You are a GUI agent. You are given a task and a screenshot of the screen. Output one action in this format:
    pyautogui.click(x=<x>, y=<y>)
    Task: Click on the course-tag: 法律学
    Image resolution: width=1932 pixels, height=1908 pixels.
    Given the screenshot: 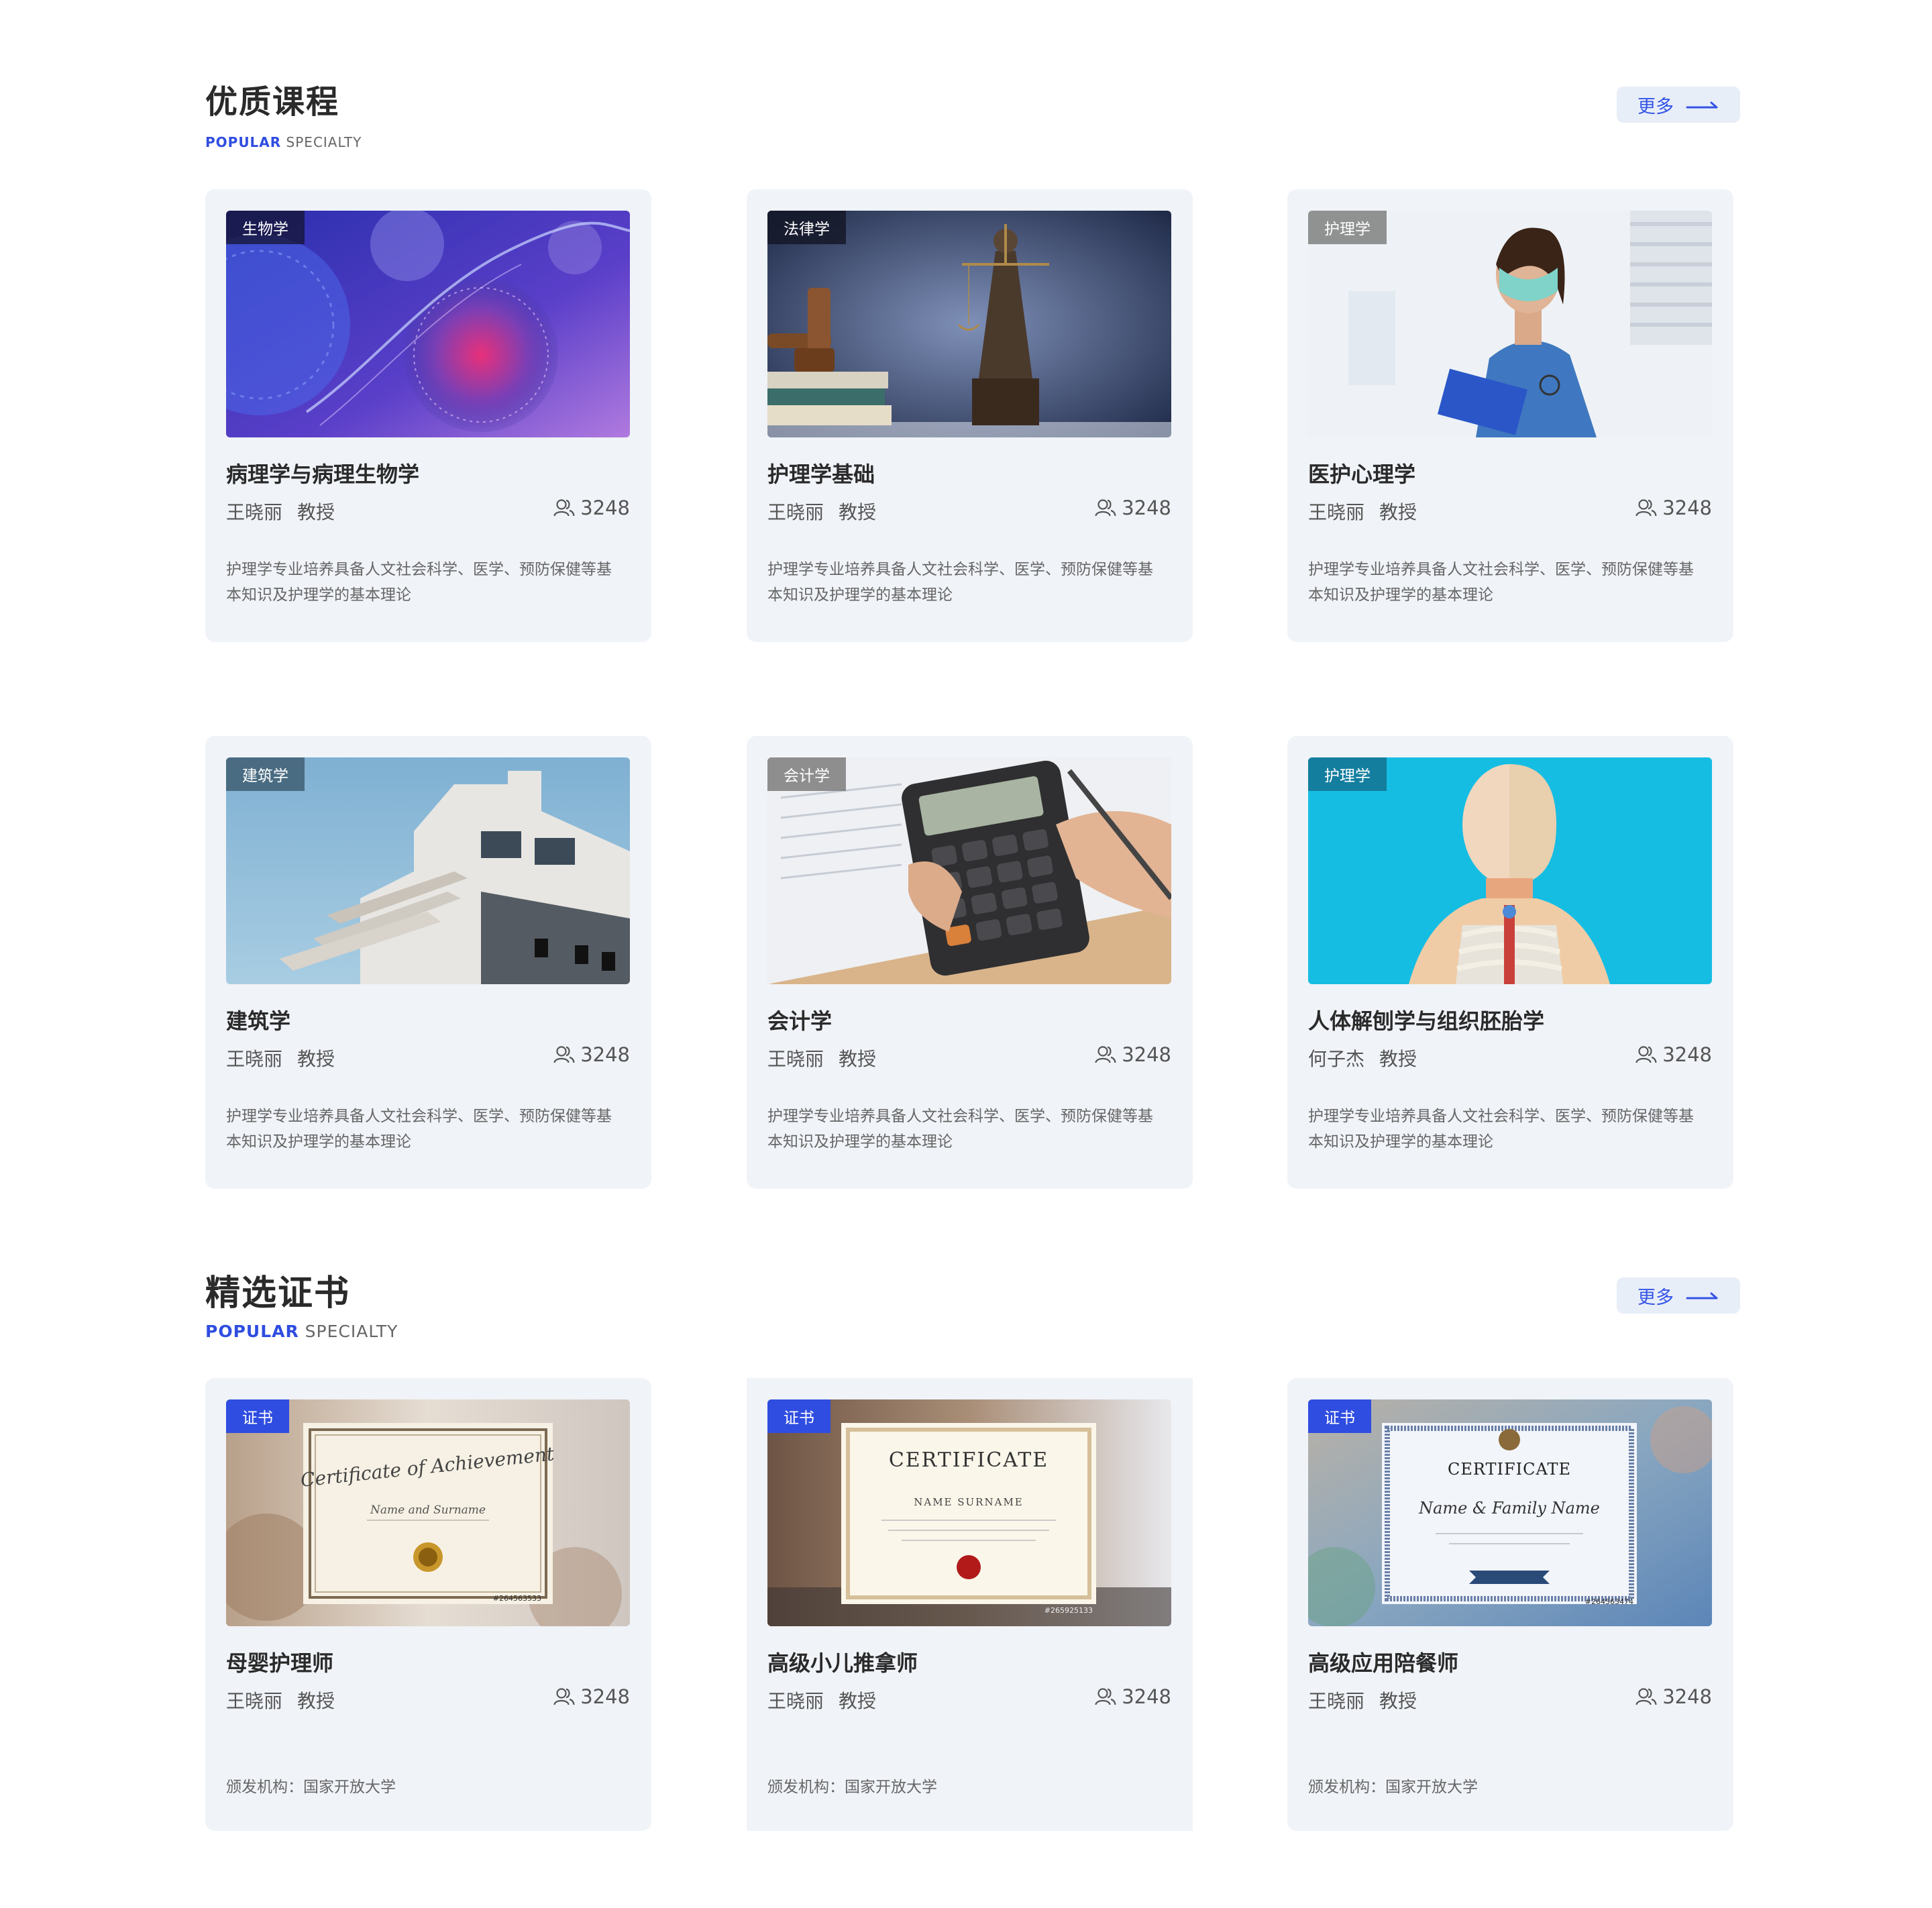 What is the action you would take?
    pyautogui.click(x=806, y=227)
    